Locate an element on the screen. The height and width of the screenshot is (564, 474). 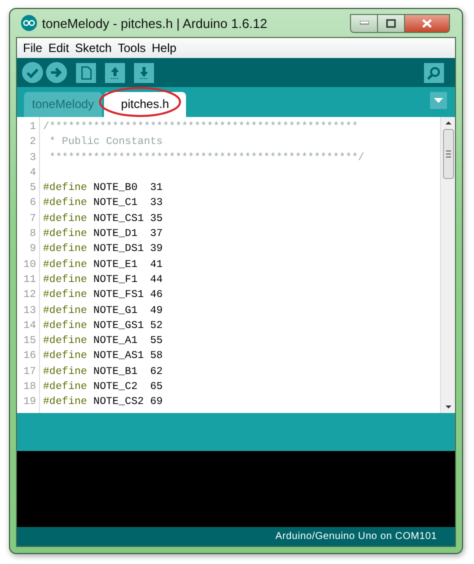
line-number: 16 is located at coordinates (29, 356).